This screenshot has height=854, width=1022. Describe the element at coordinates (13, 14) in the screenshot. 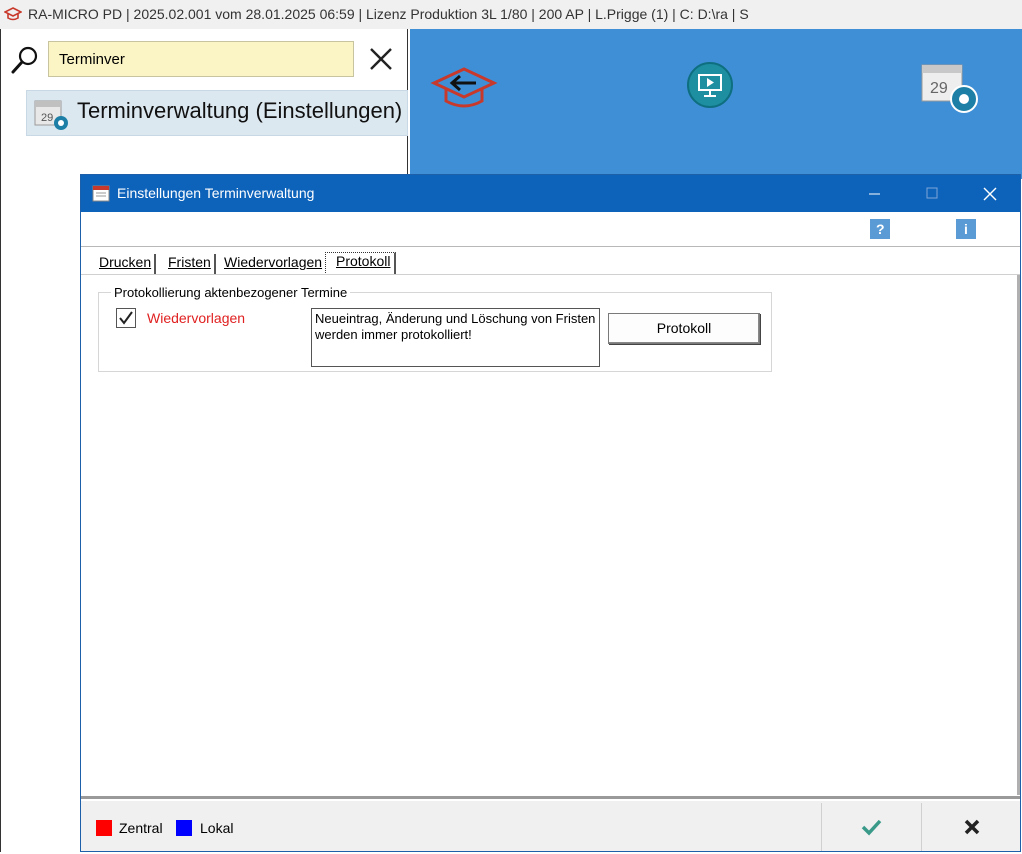

I see `mortarboard-icon` at that location.